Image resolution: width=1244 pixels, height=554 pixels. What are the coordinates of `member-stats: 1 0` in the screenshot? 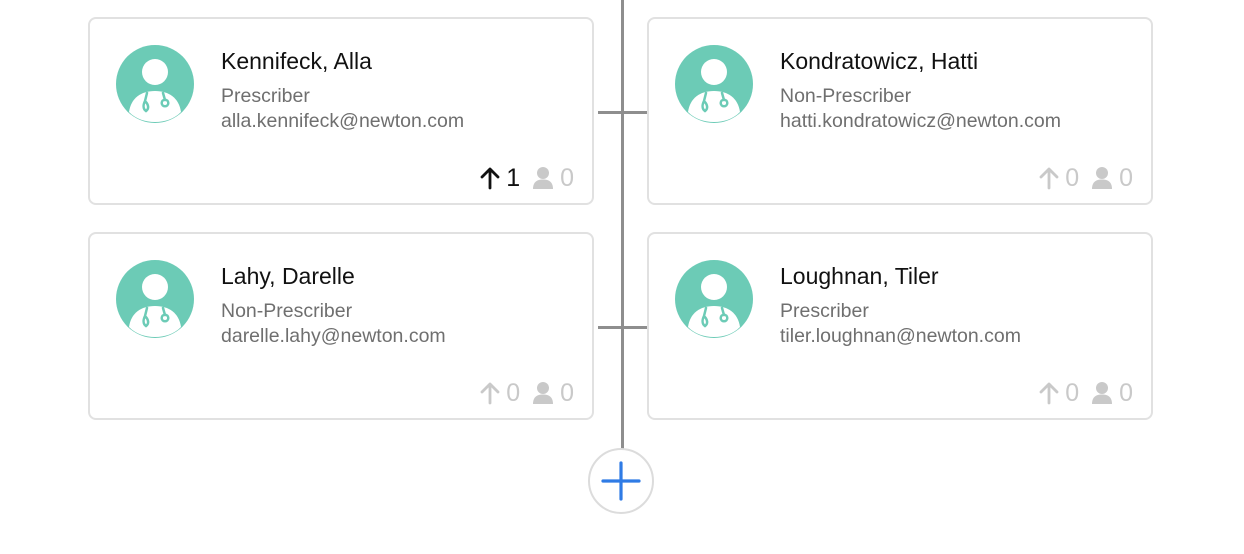 It's located at (527, 178).